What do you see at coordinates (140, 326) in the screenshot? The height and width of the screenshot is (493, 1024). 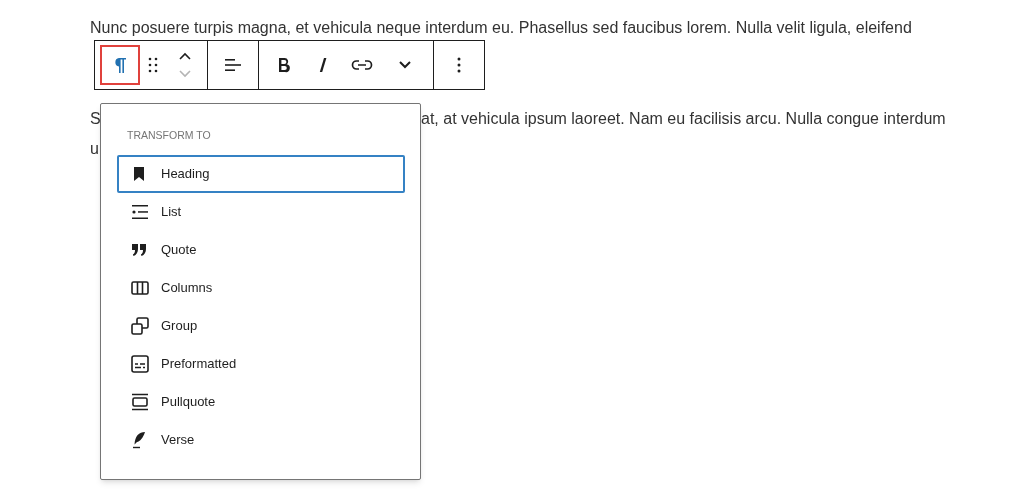 I see `overlapping-squares-icon` at bounding box center [140, 326].